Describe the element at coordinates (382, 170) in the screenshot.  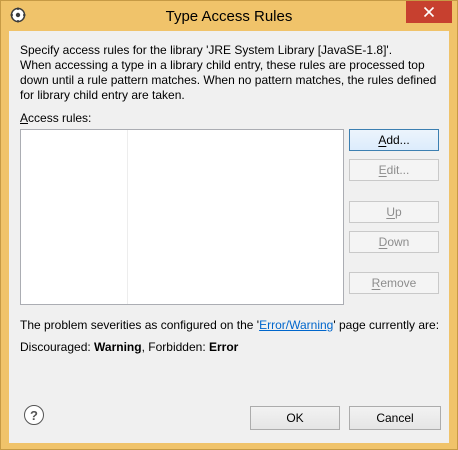
I see `edit-button-mnemonic: E` at that location.